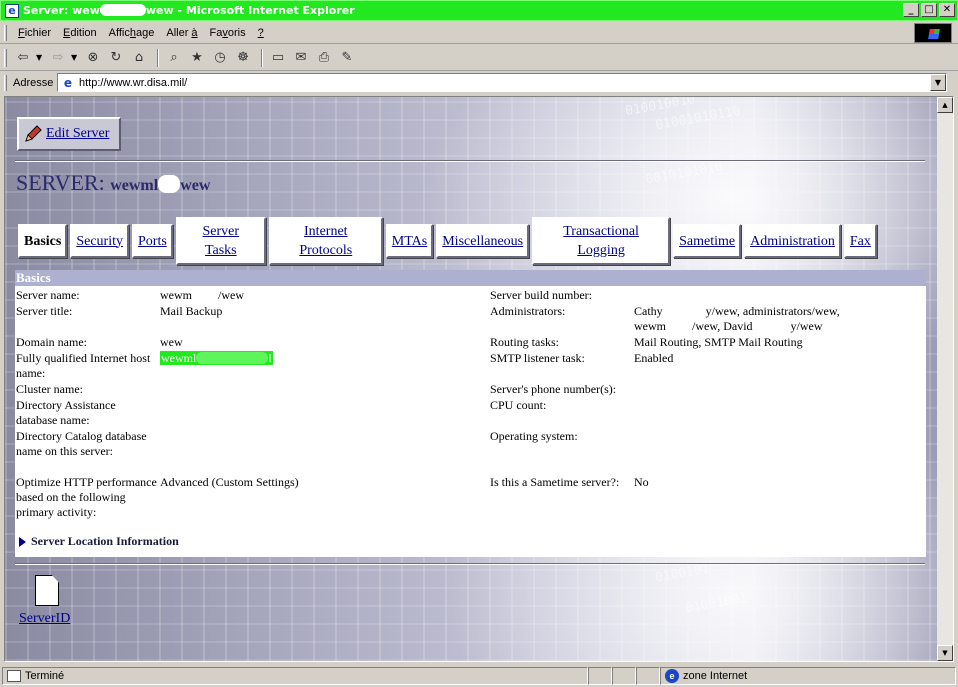  What do you see at coordinates (684, 173) in the screenshot?
I see `background-binary: 0010101010` at bounding box center [684, 173].